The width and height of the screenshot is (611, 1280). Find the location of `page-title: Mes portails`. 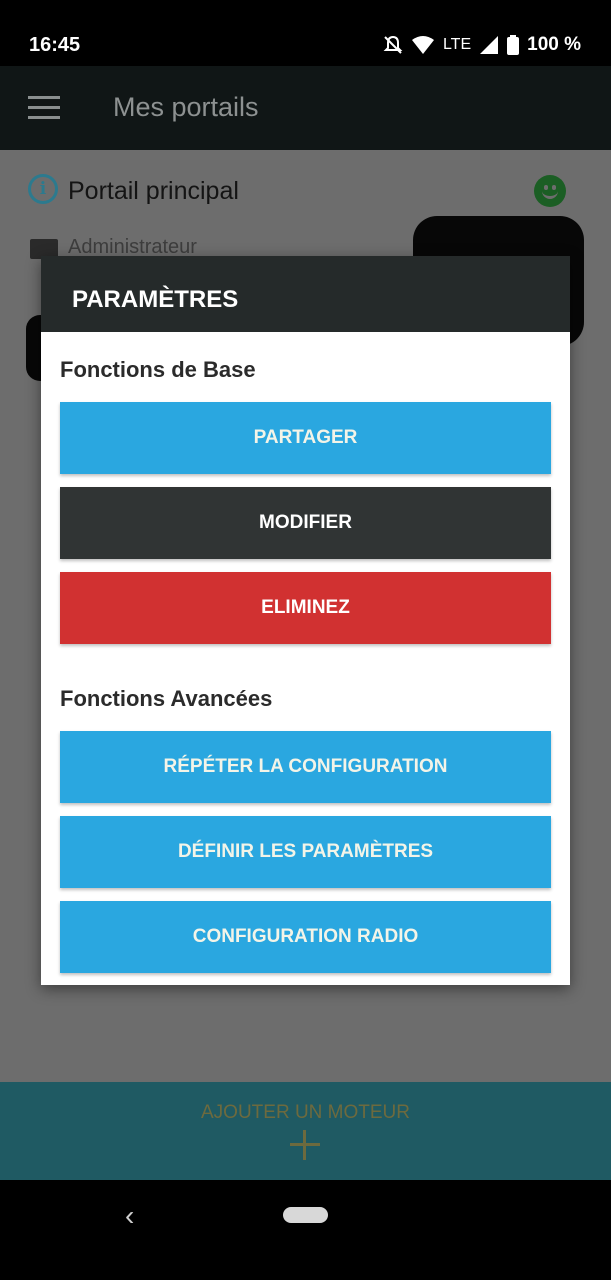

page-title: Mes portails is located at coordinates (186, 107).